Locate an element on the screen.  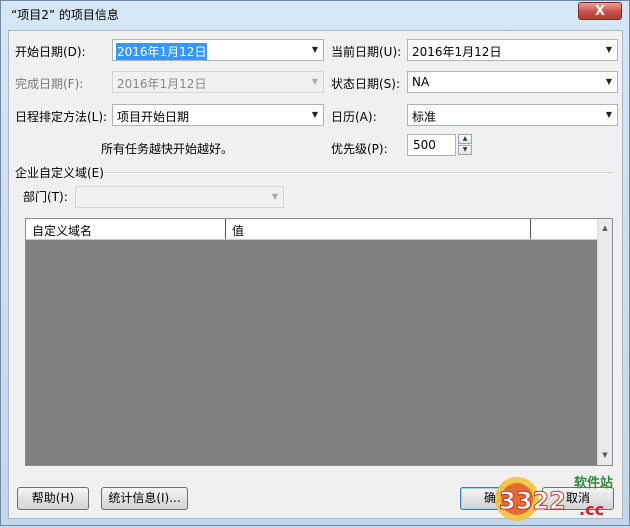
watermark-logo: 3322 软件站 .cc is located at coordinates (554, 496).